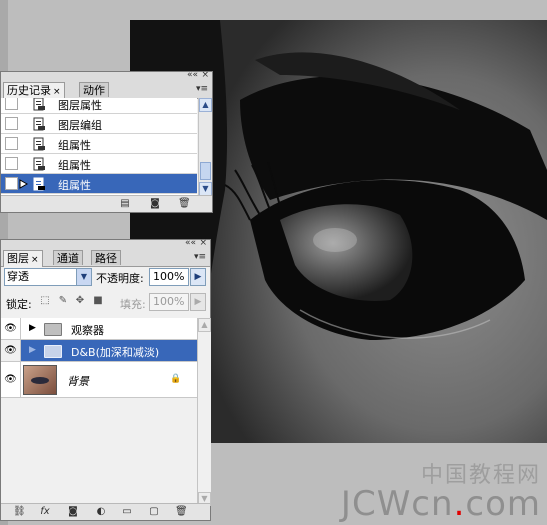 This screenshot has width=547, height=525. What do you see at coordinates (106, 203) in the screenshot?
I see `history-footer: ▤ ◙ 🗑` at bounding box center [106, 203].